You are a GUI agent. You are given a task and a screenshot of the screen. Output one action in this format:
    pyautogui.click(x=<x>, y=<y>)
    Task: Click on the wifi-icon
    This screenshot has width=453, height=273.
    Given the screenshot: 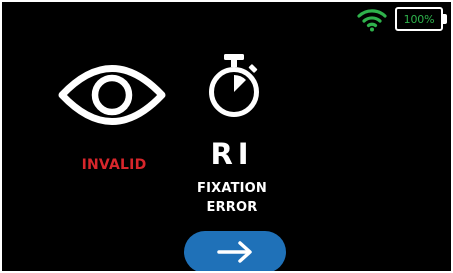 What is the action you would take?
    pyautogui.click(x=372, y=20)
    